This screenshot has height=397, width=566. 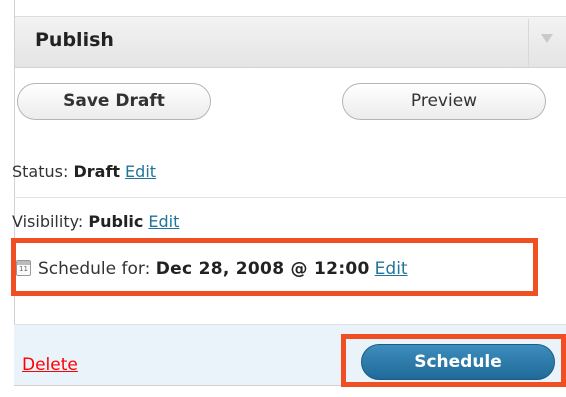 What do you see at coordinates (290, 197) in the screenshot?
I see `divider` at bounding box center [290, 197].